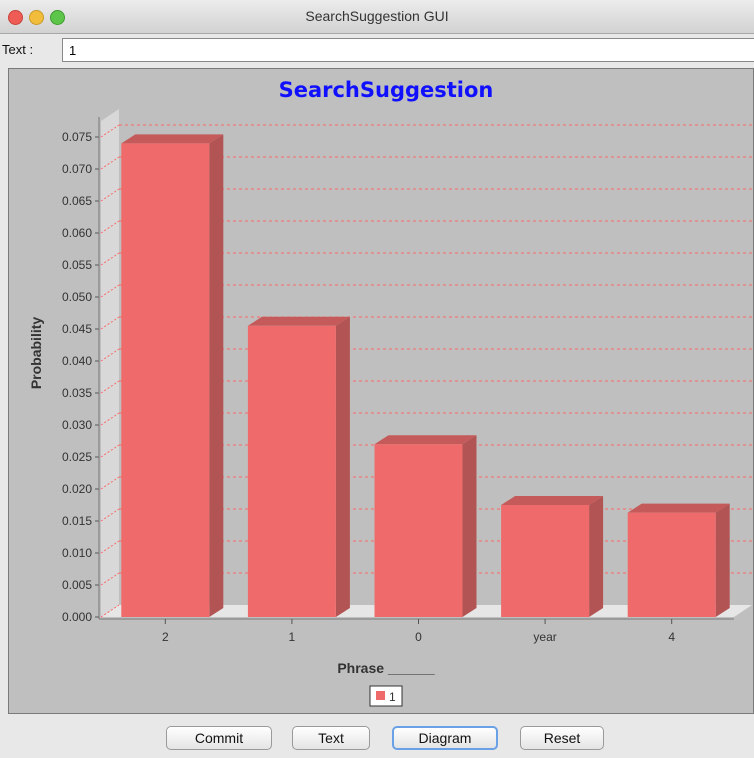 The height and width of the screenshot is (758, 754). I want to click on x-tick-label: 0, so click(418, 637).